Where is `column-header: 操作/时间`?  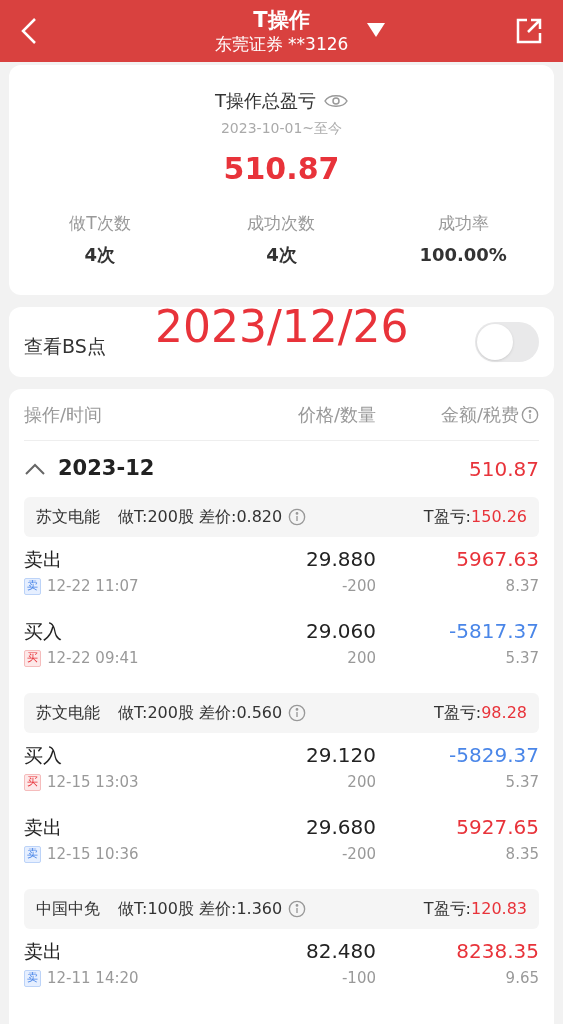 column-header: 操作/时间 is located at coordinates (64, 415).